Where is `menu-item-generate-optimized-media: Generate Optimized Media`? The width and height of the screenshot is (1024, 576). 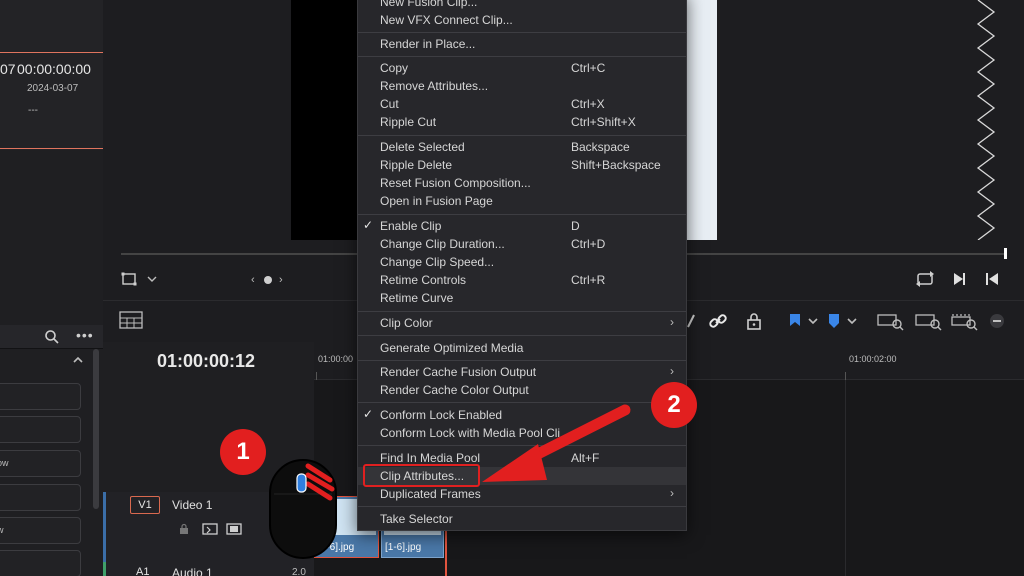
menu-item-generate-optimized-media: Generate Optimized Media is located at coordinates (522, 348).